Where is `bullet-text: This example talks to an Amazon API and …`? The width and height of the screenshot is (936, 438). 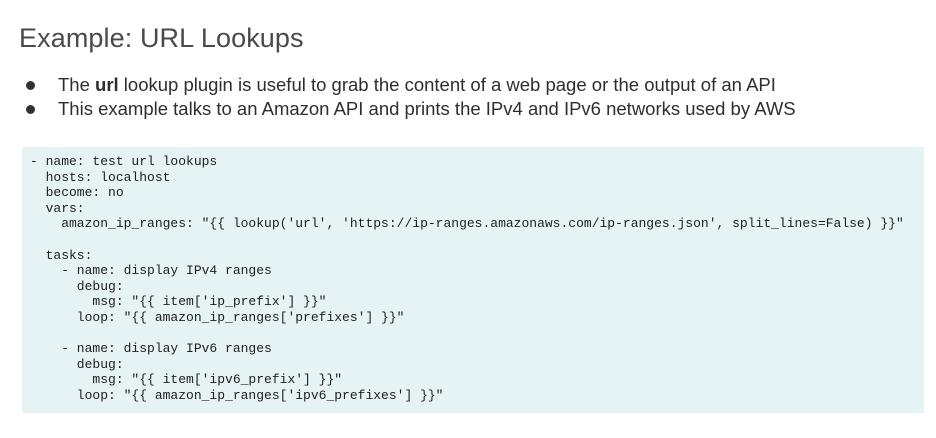 bullet-text: This example talks to an Amazon API and … is located at coordinates (427, 109).